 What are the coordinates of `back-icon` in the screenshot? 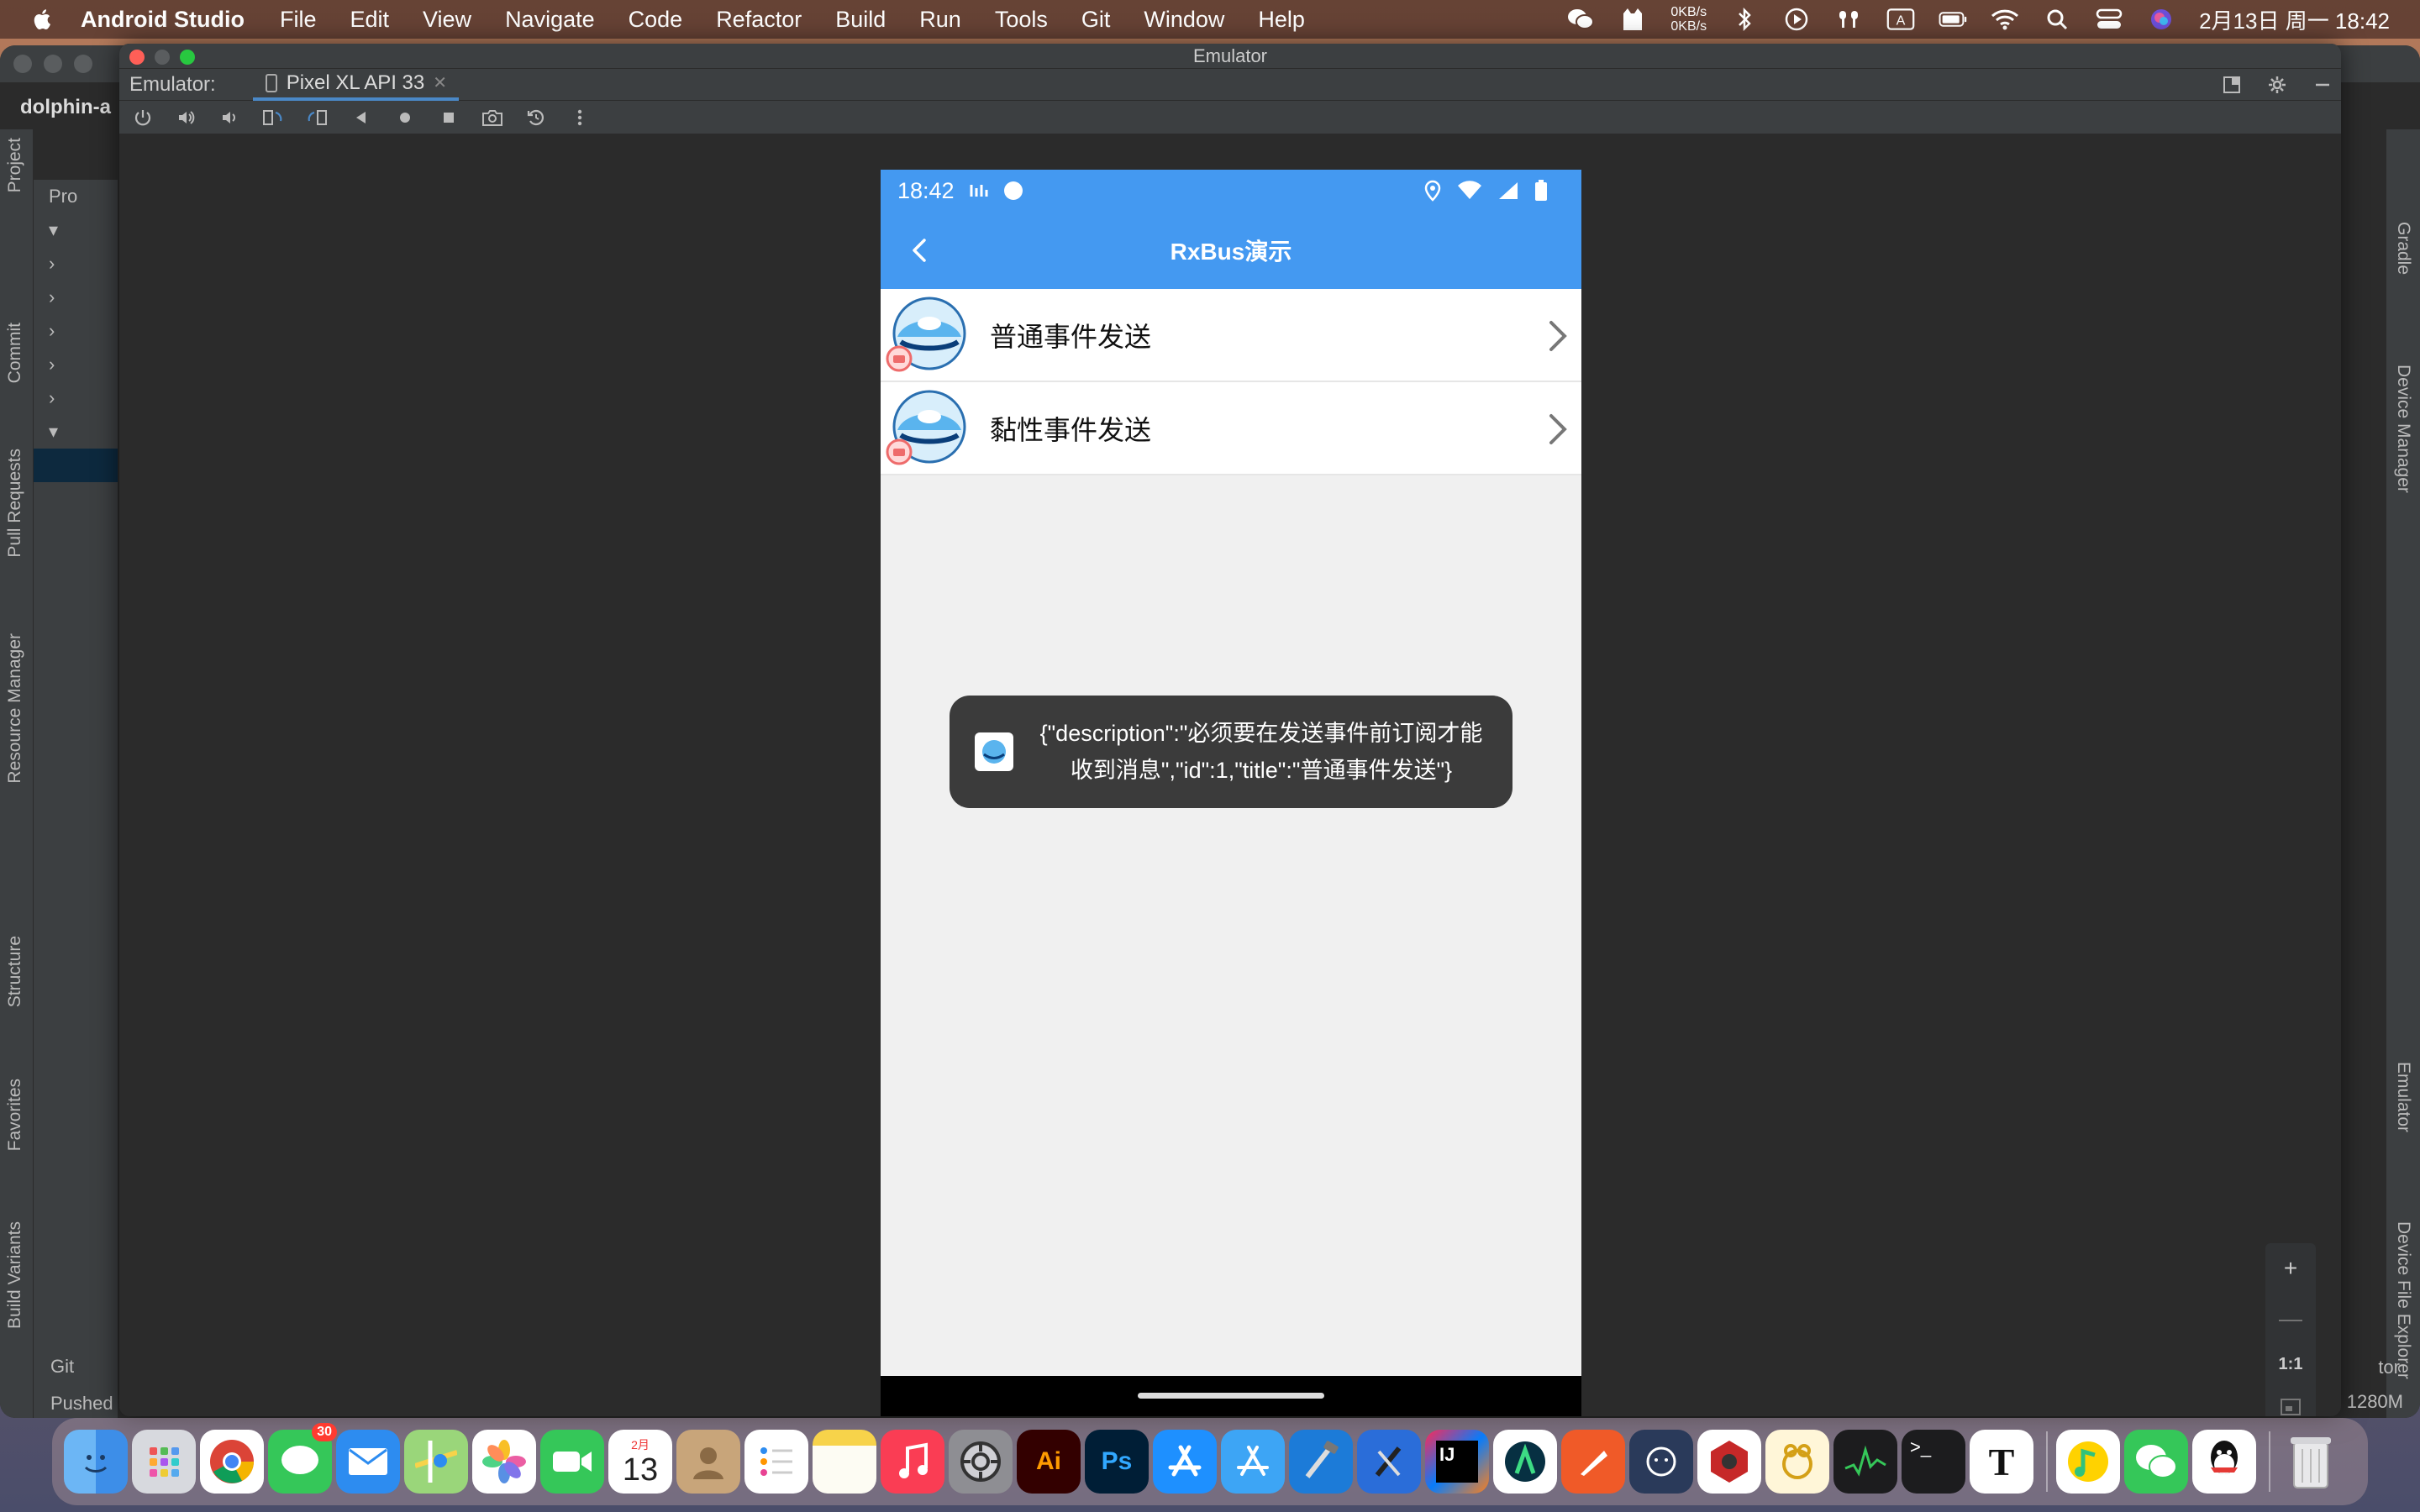 It's located at (361, 117).